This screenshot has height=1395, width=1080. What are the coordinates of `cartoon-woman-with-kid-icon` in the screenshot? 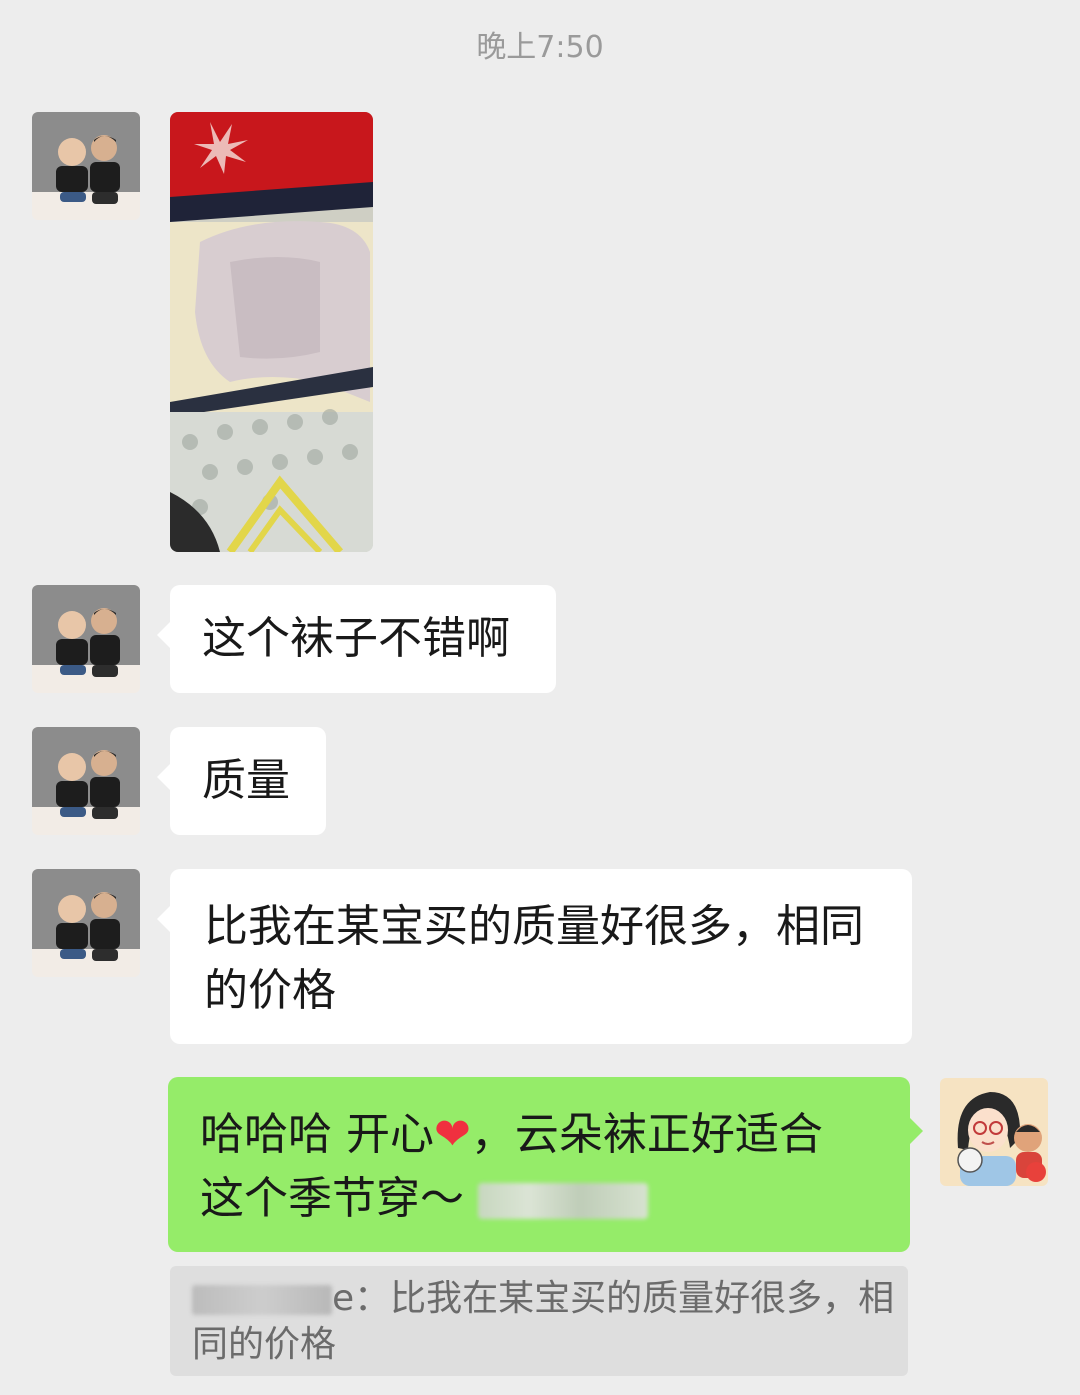 It's located at (994, 1132).